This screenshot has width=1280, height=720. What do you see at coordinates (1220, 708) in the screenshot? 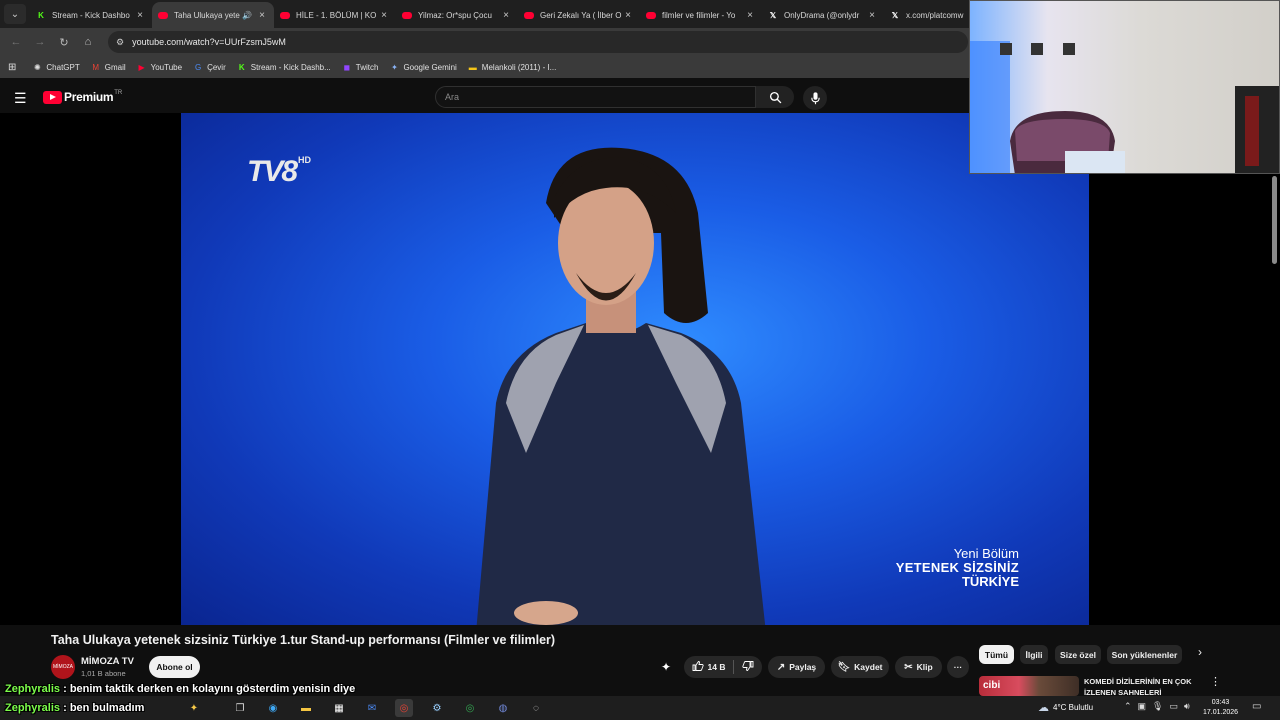
I see `clock: 03:43 17.01.2026` at bounding box center [1220, 708].